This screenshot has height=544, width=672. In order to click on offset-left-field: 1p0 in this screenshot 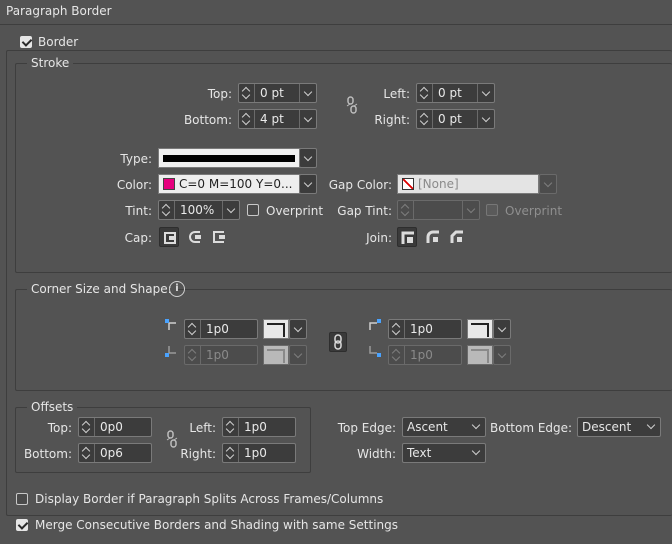, I will do `click(259, 427)`.